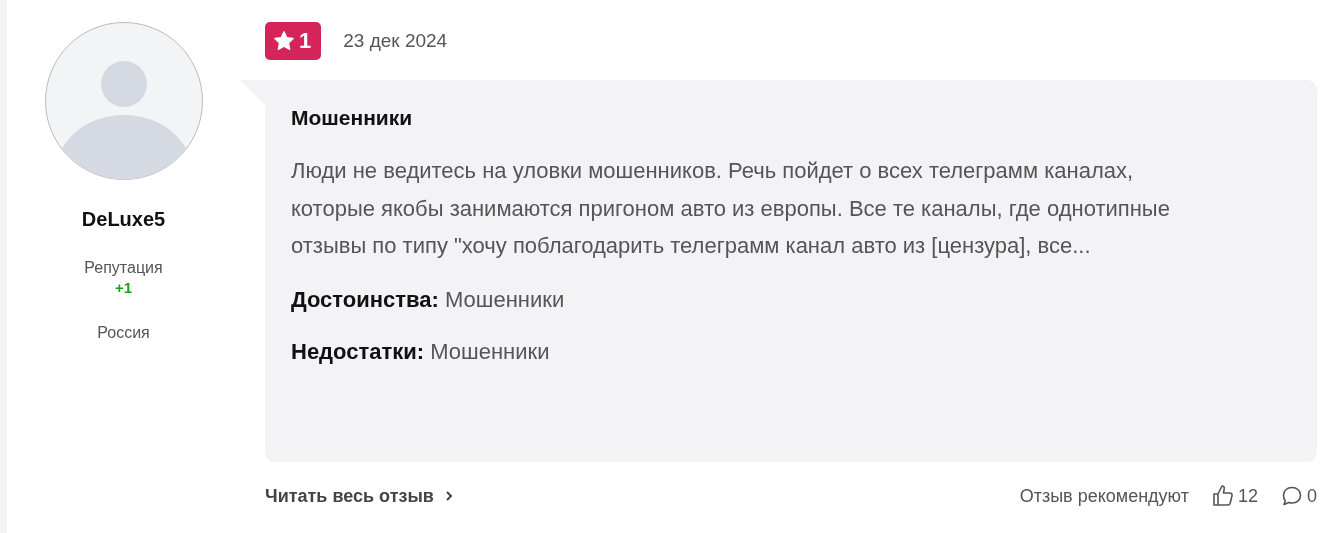 The width and height of the screenshot is (1337, 533). Describe the element at coordinates (123, 268) in the screenshot. I see `reputation-label: Репутация` at that location.